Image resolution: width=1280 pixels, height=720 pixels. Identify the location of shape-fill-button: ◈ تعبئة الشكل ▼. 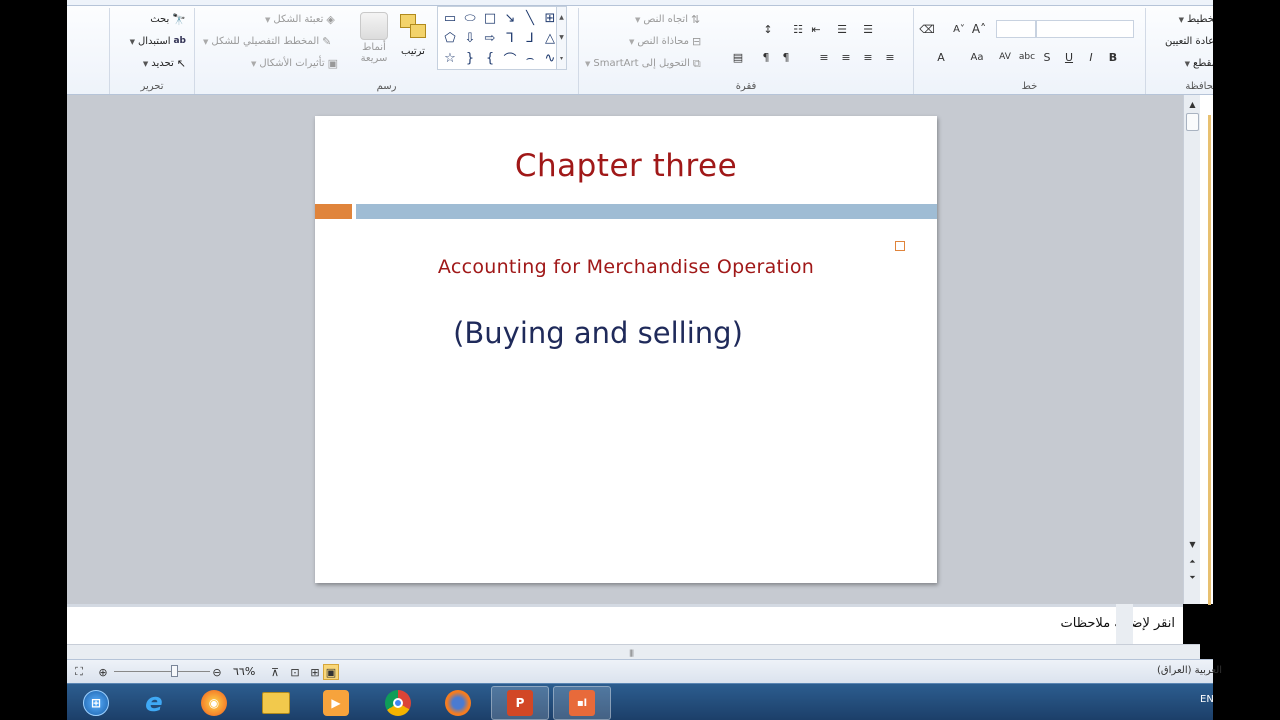
(300, 19).